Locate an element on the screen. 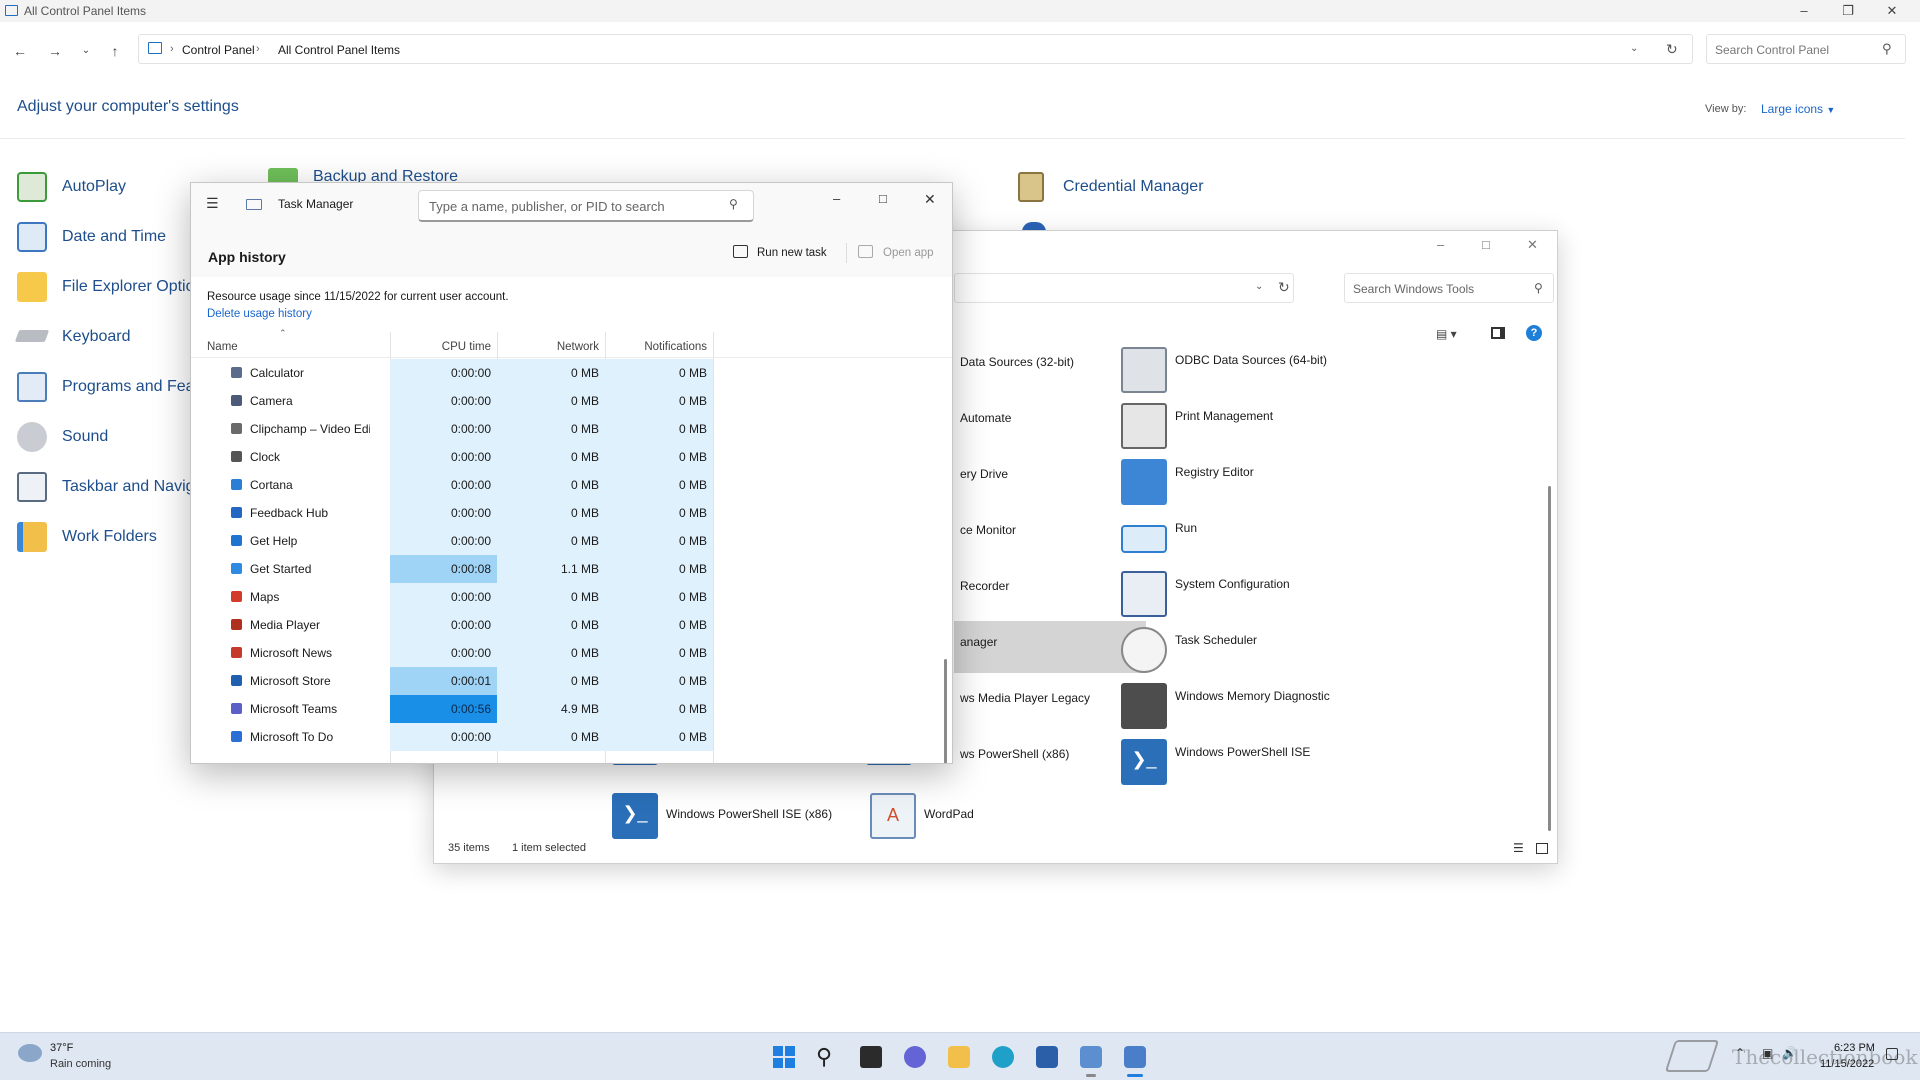 This screenshot has width=1920, height=1080. chevron-up-icon: ⌃ is located at coordinates (1740, 1053).